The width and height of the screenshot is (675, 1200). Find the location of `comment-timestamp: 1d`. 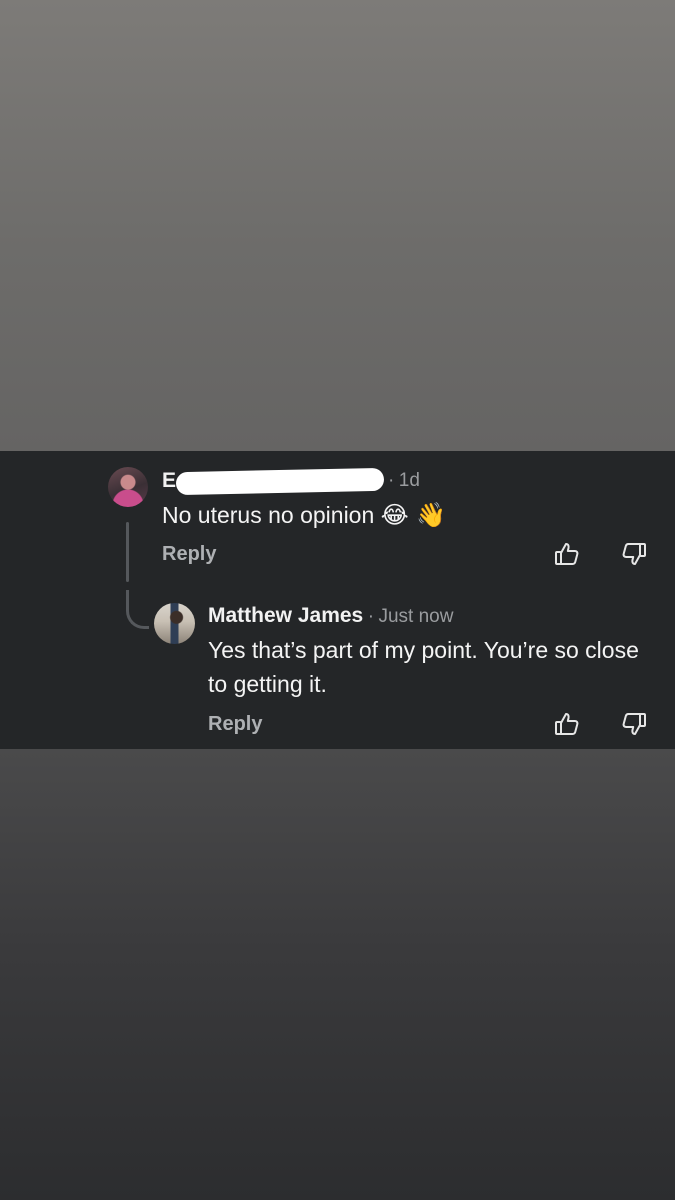

comment-timestamp: 1d is located at coordinates (409, 480).